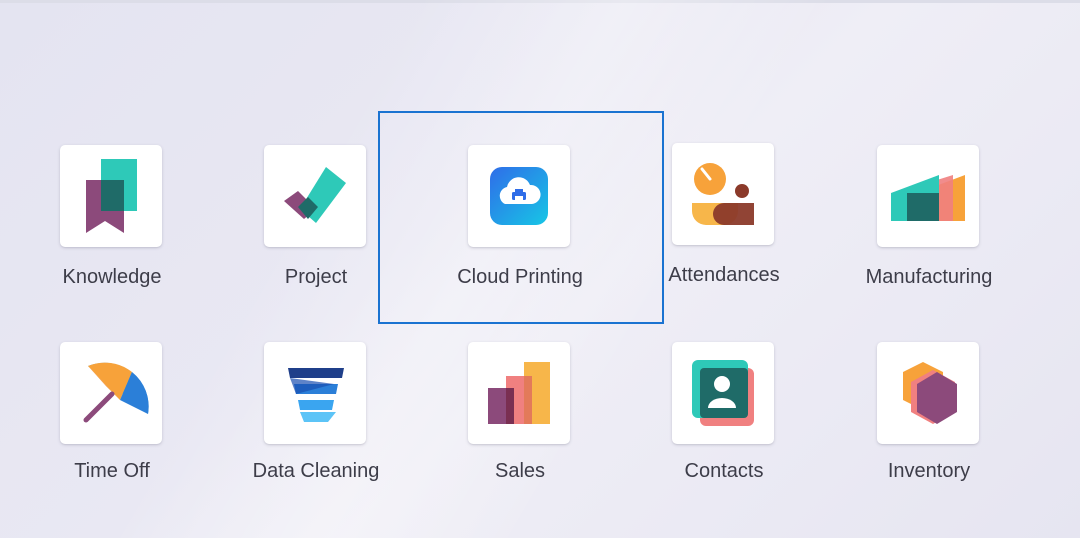  What do you see at coordinates (316, 277) in the screenshot?
I see `app-label: Project` at bounding box center [316, 277].